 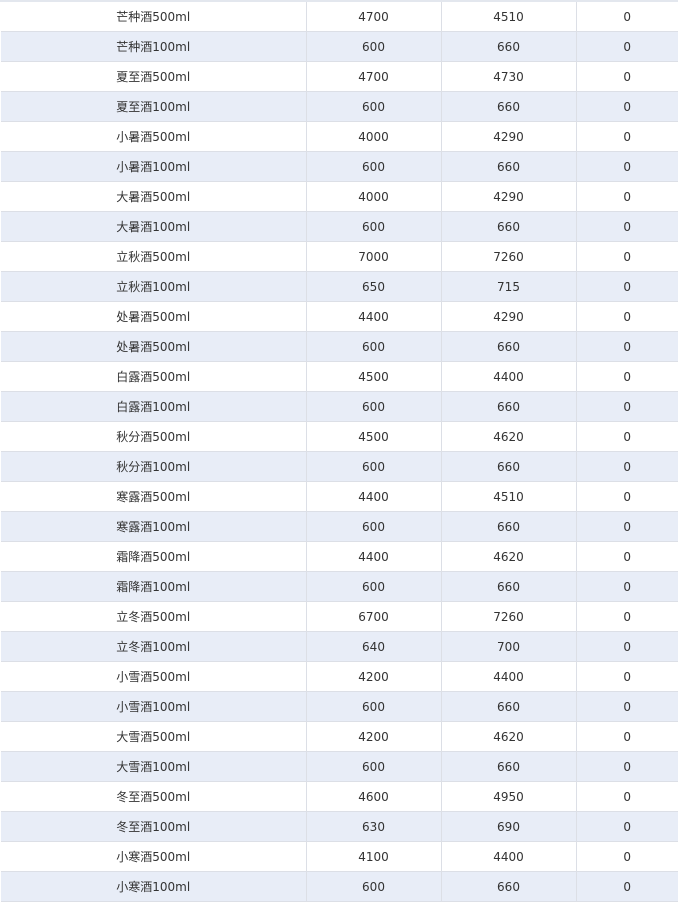 I want to click on cell-product-name: 冬至酒500ml, so click(x=154, y=796).